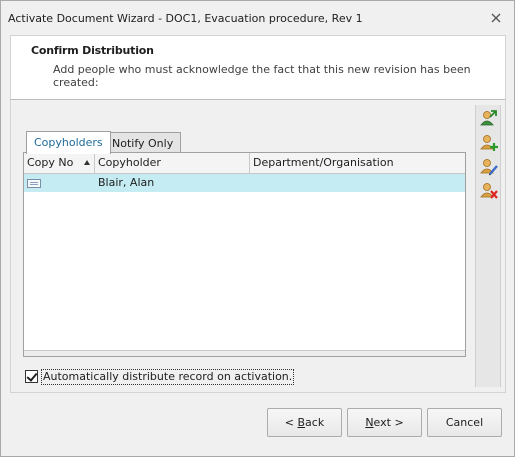 Image resolution: width=515 pixels, height=457 pixels. I want to click on document-icon, so click(34, 183).